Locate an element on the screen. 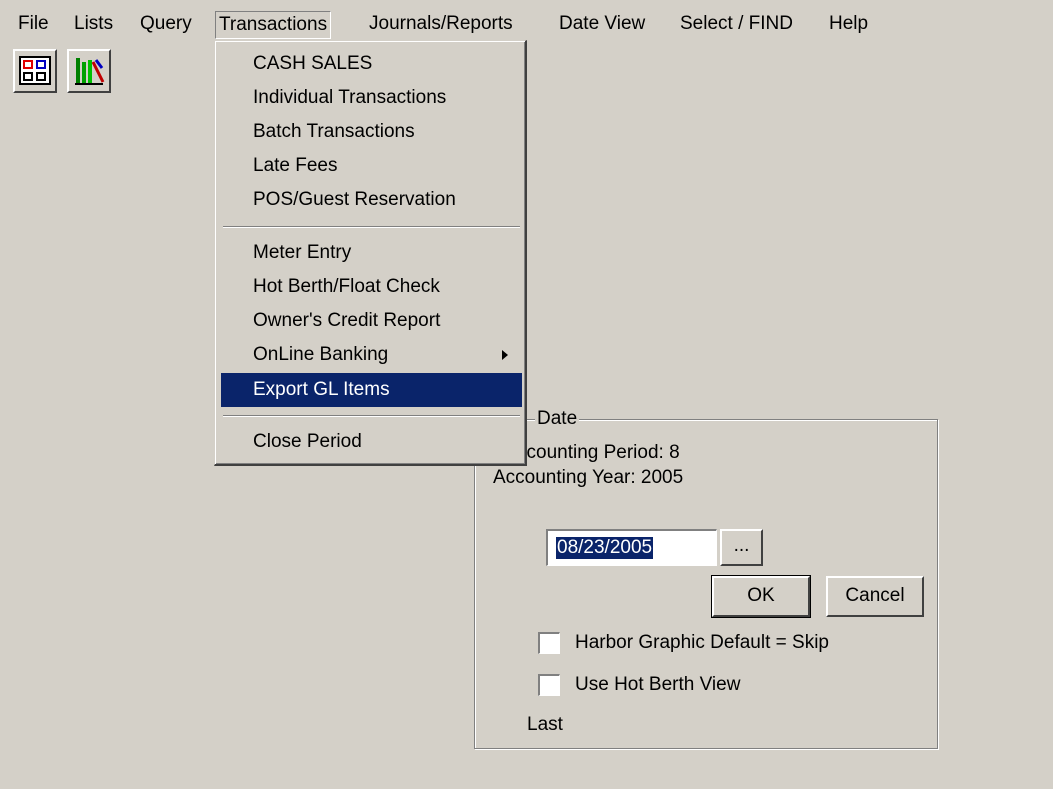 Image resolution: width=1053 pixels, height=789 pixels. menu-date-view: Date View is located at coordinates (602, 25).